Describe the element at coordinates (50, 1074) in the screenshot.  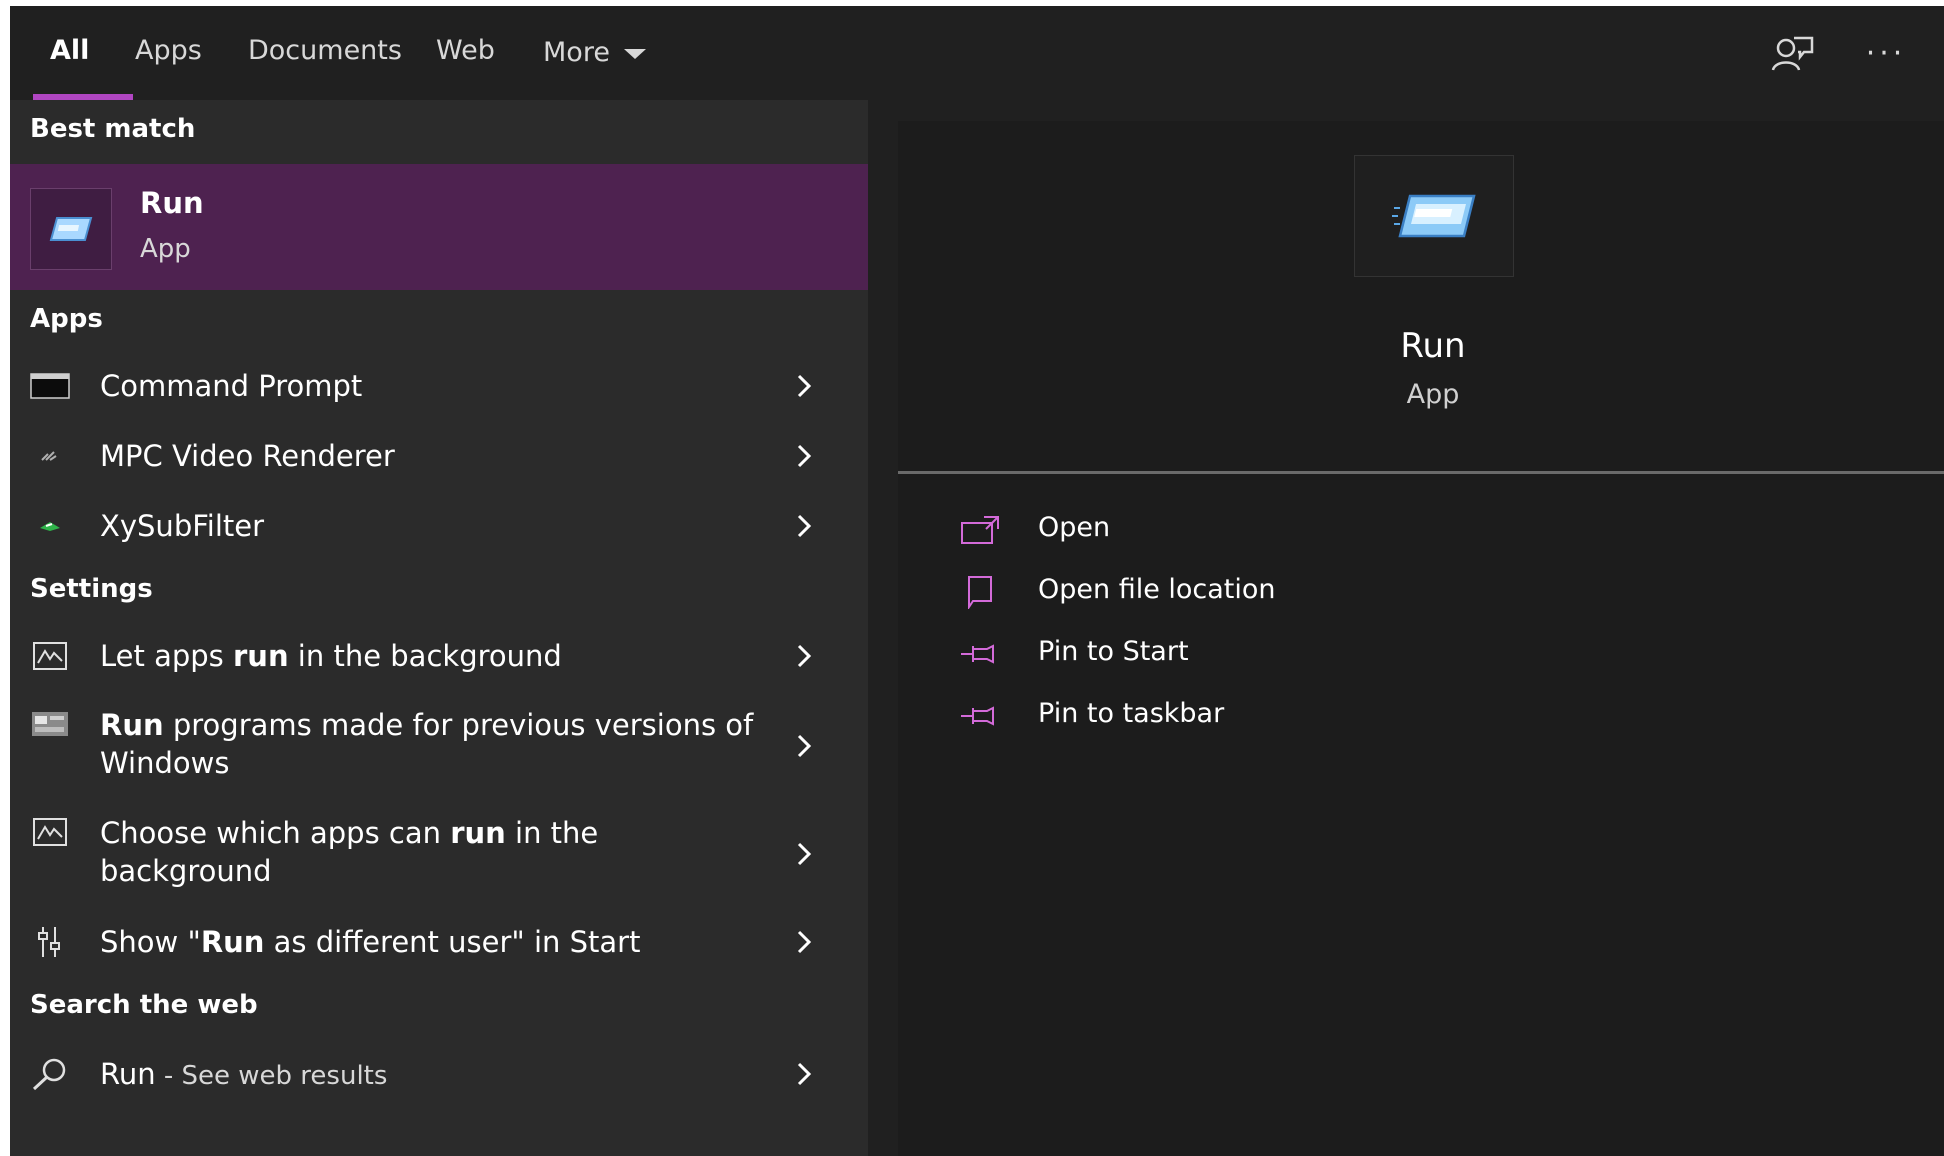
I see `search-icon` at that location.